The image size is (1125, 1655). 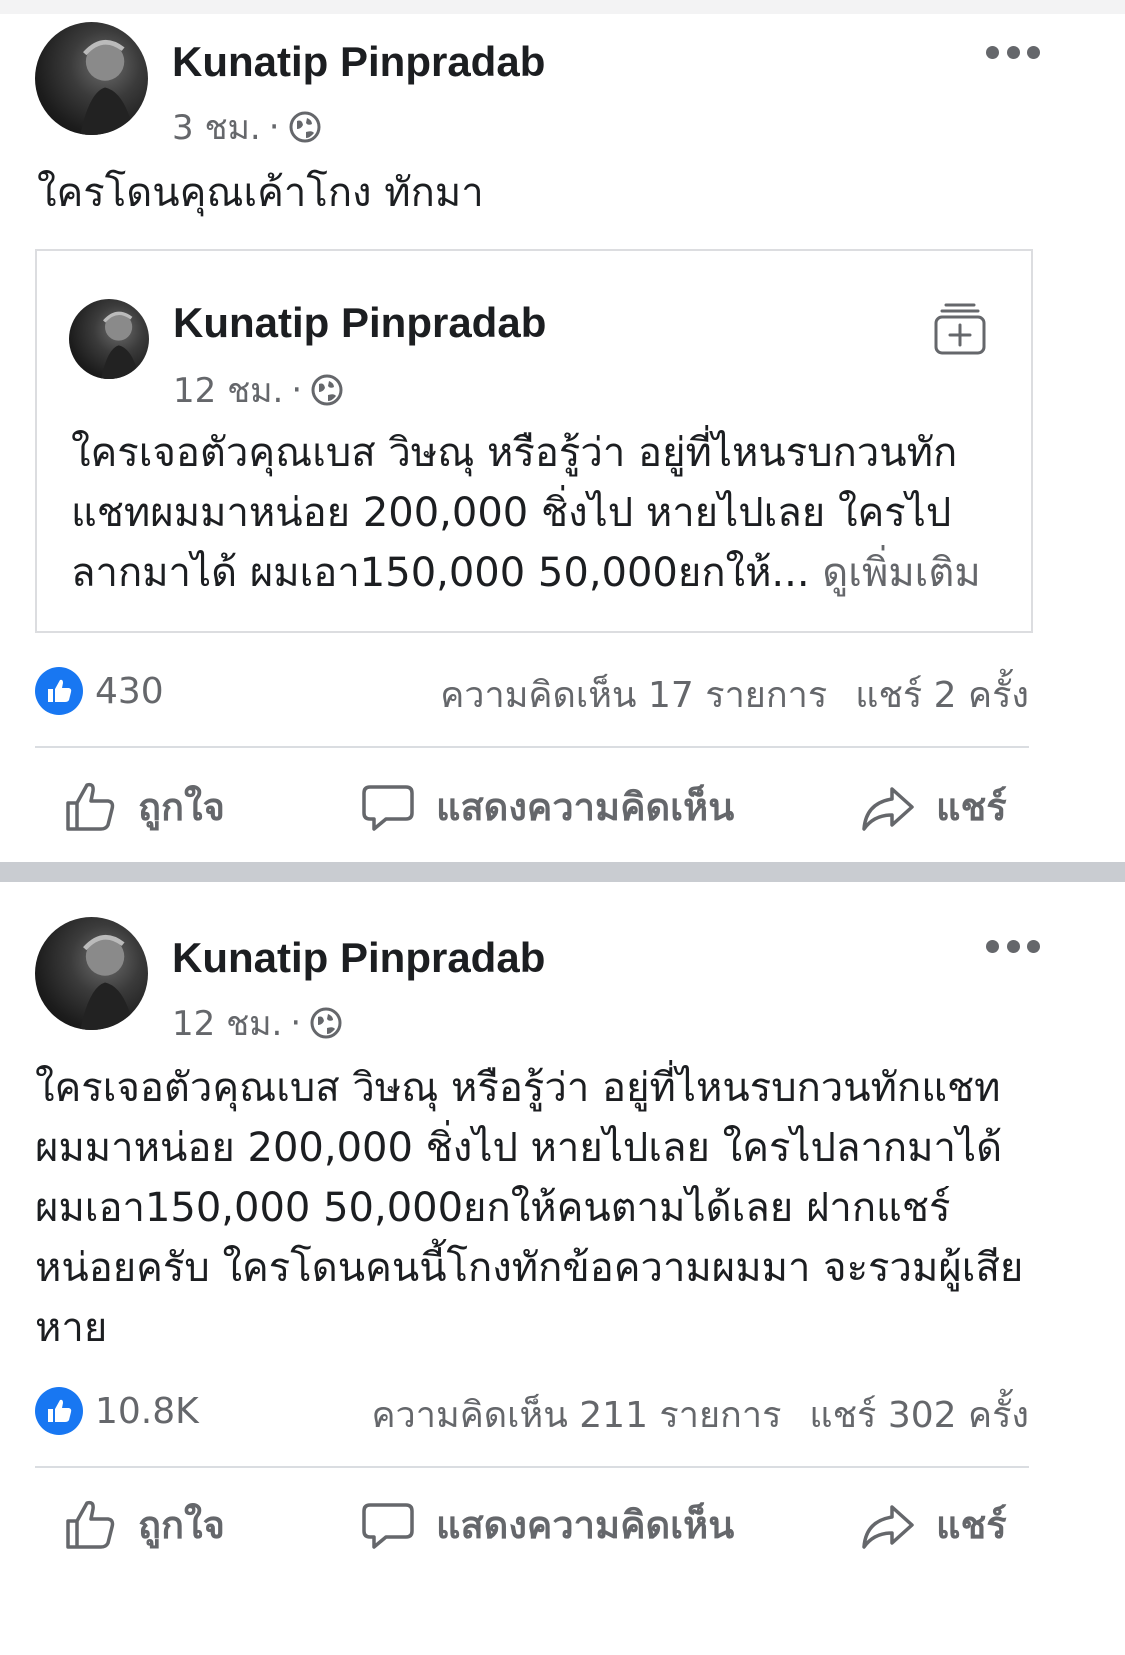 What do you see at coordinates (942, 694) in the screenshot?
I see `share-count: แชร์ 2 ครั้ง` at bounding box center [942, 694].